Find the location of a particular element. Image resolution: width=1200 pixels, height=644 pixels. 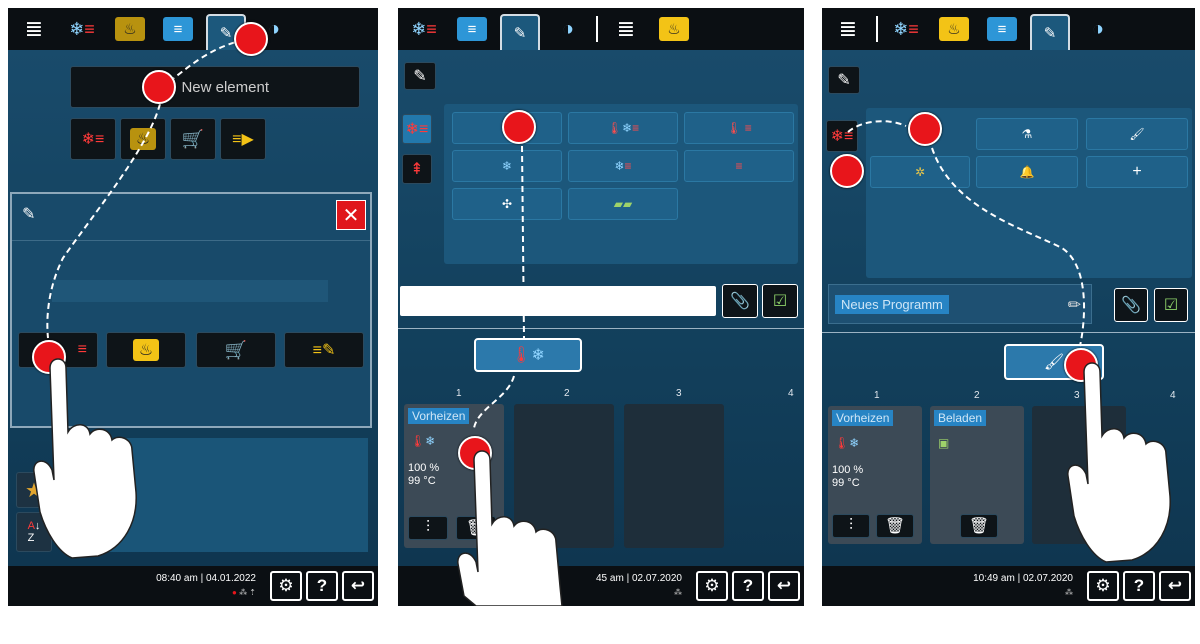

beaker-icon: ⚗ is located at coordinates (1027, 134).